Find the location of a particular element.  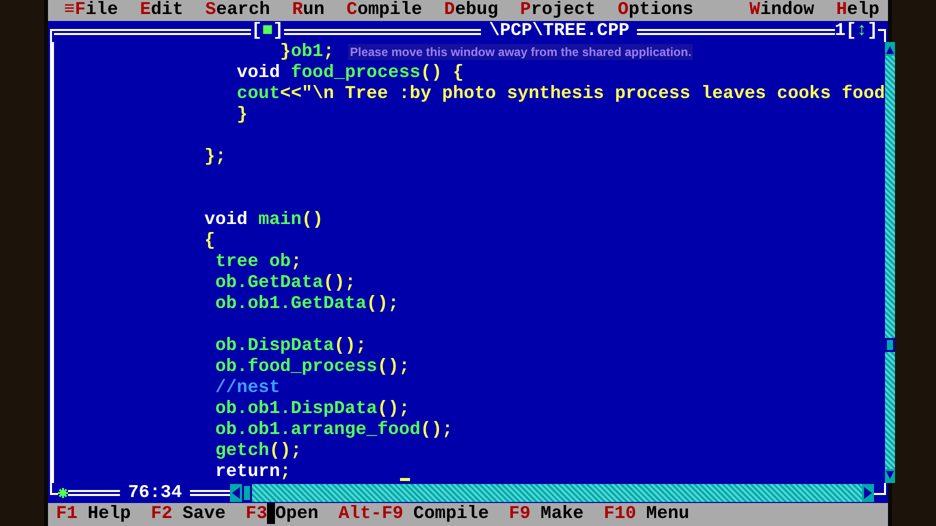

scroll-left-icon is located at coordinates (236, 493).